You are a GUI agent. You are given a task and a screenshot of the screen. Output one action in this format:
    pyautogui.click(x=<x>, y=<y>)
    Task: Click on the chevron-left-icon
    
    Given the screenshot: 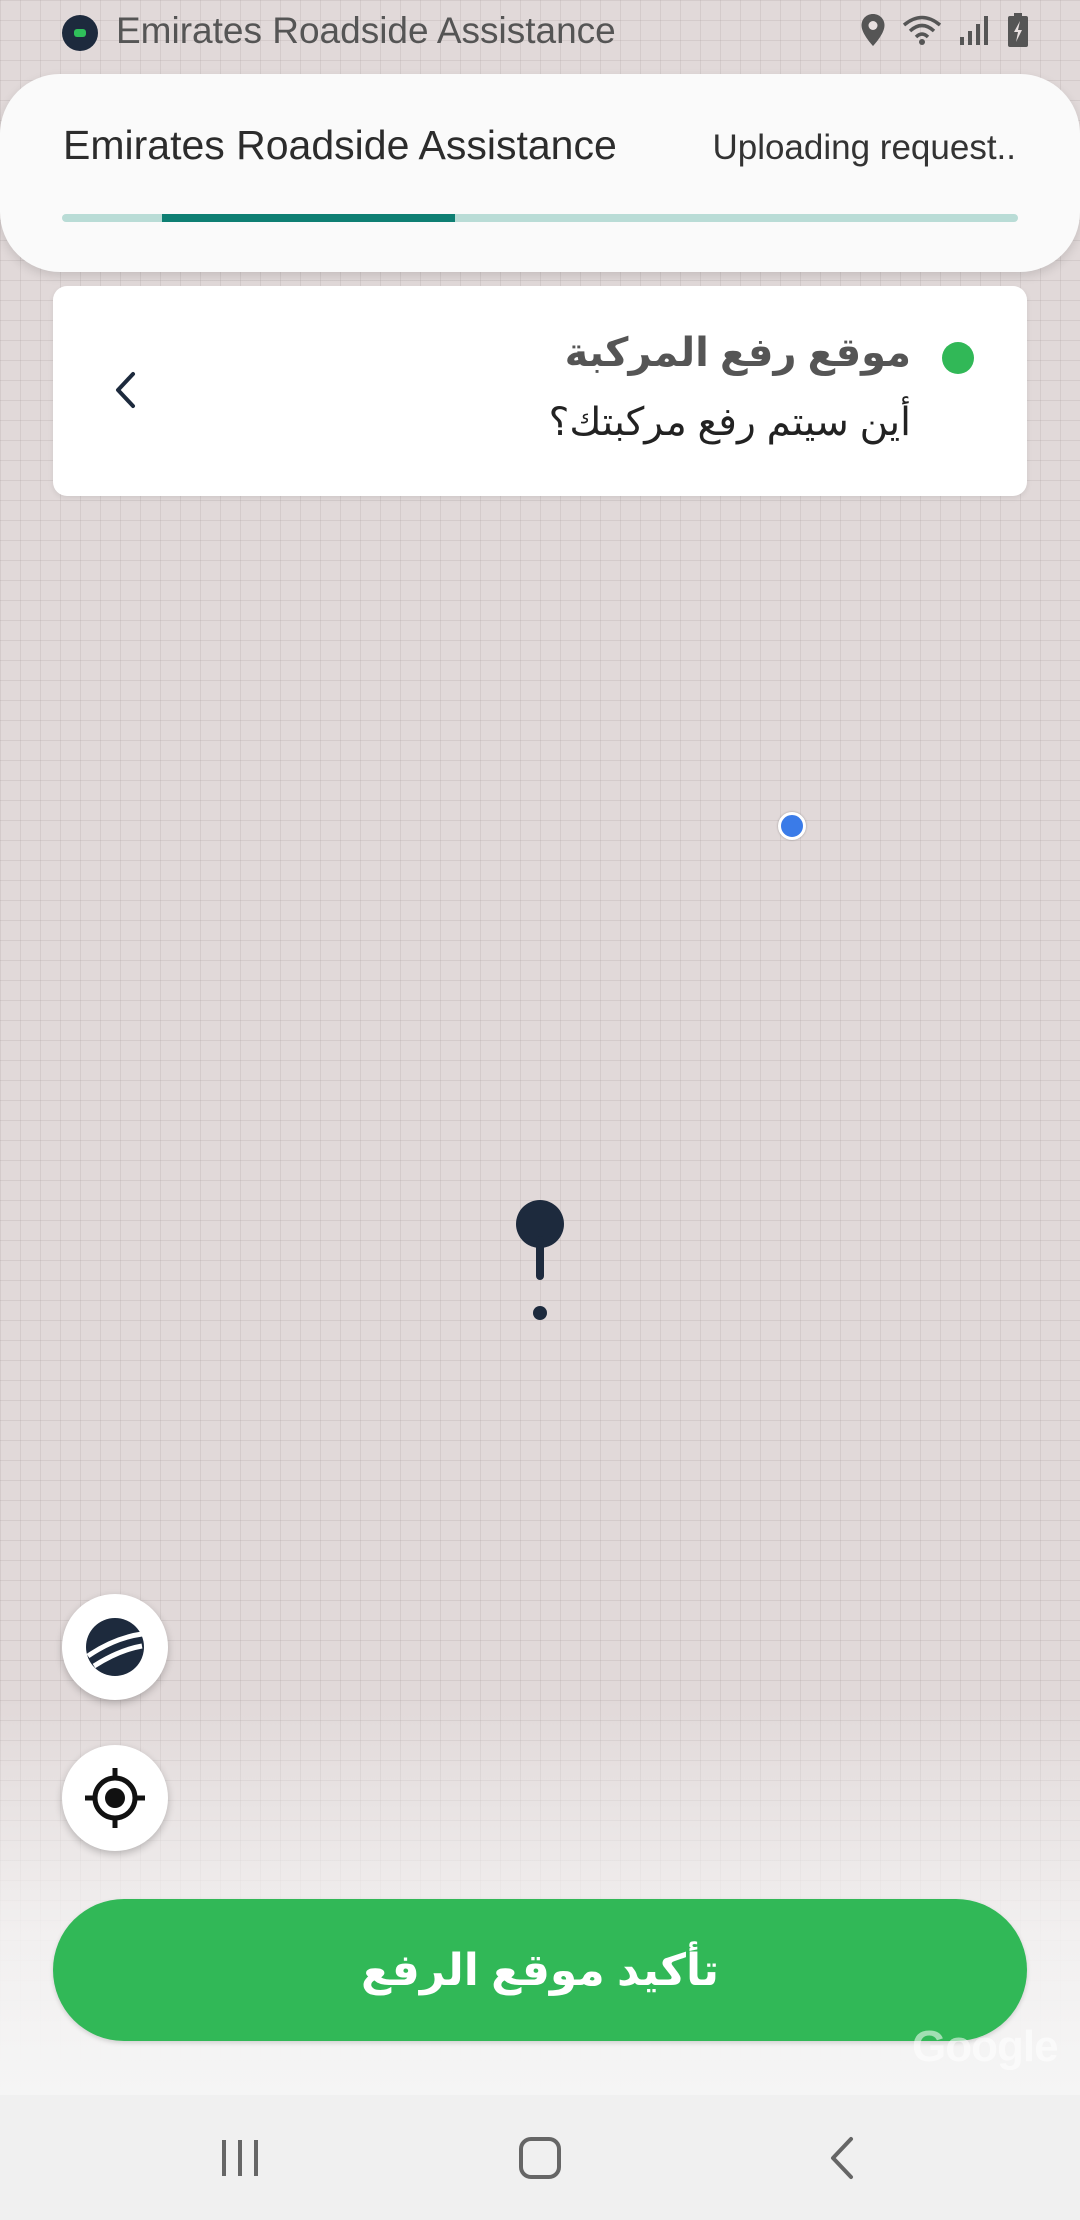 What is the action you would take?
    pyautogui.click(x=125, y=390)
    